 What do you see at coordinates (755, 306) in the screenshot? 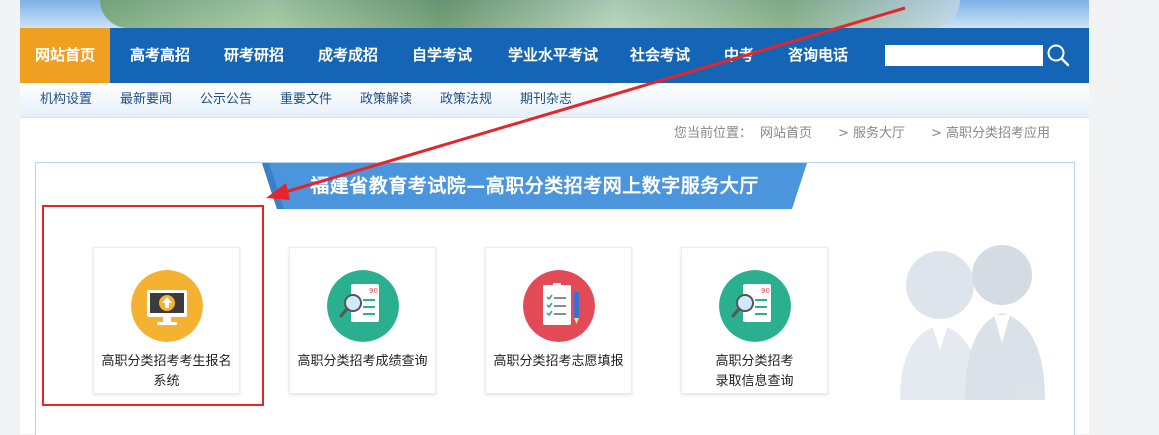
I see `admission-report-search-icon: 90` at bounding box center [755, 306].